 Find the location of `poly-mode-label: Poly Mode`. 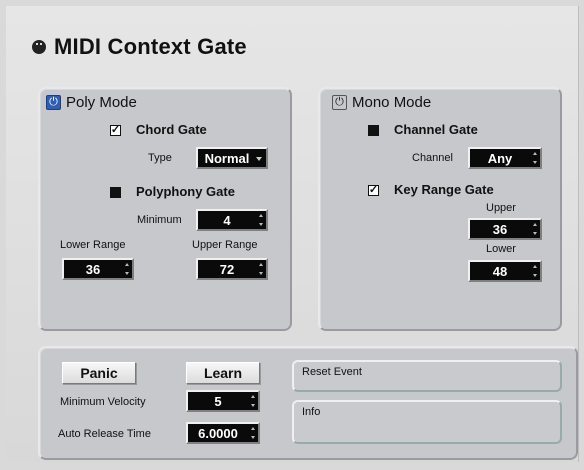

poly-mode-label: Poly Mode is located at coordinates (101, 102).